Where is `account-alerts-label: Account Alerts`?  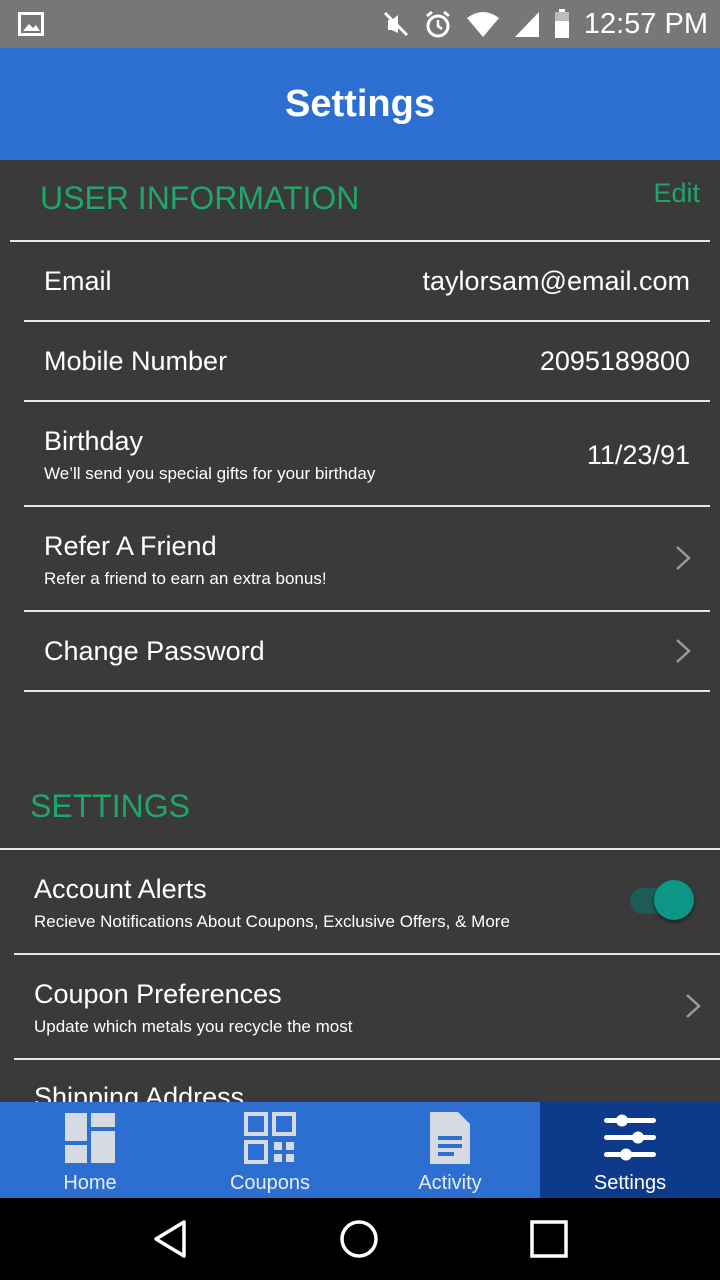
account-alerts-label: Account Alerts is located at coordinates (120, 889).